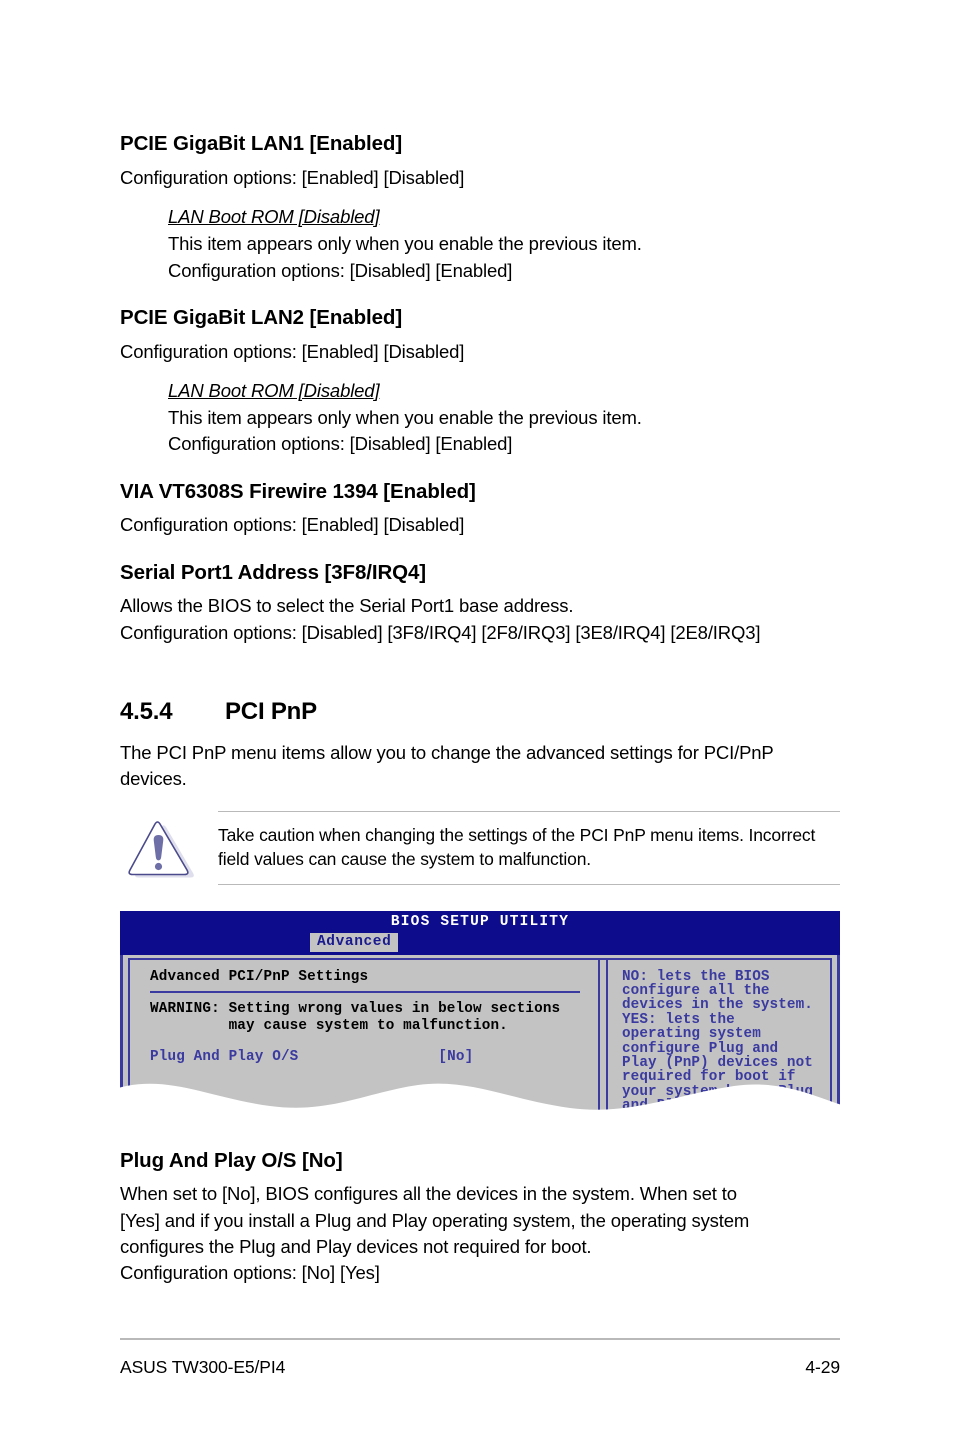 The width and height of the screenshot is (954, 1438). Describe the element at coordinates (203, 1366) in the screenshot. I see `footer-product-name: ASUS TW300-E5/PI4` at that location.